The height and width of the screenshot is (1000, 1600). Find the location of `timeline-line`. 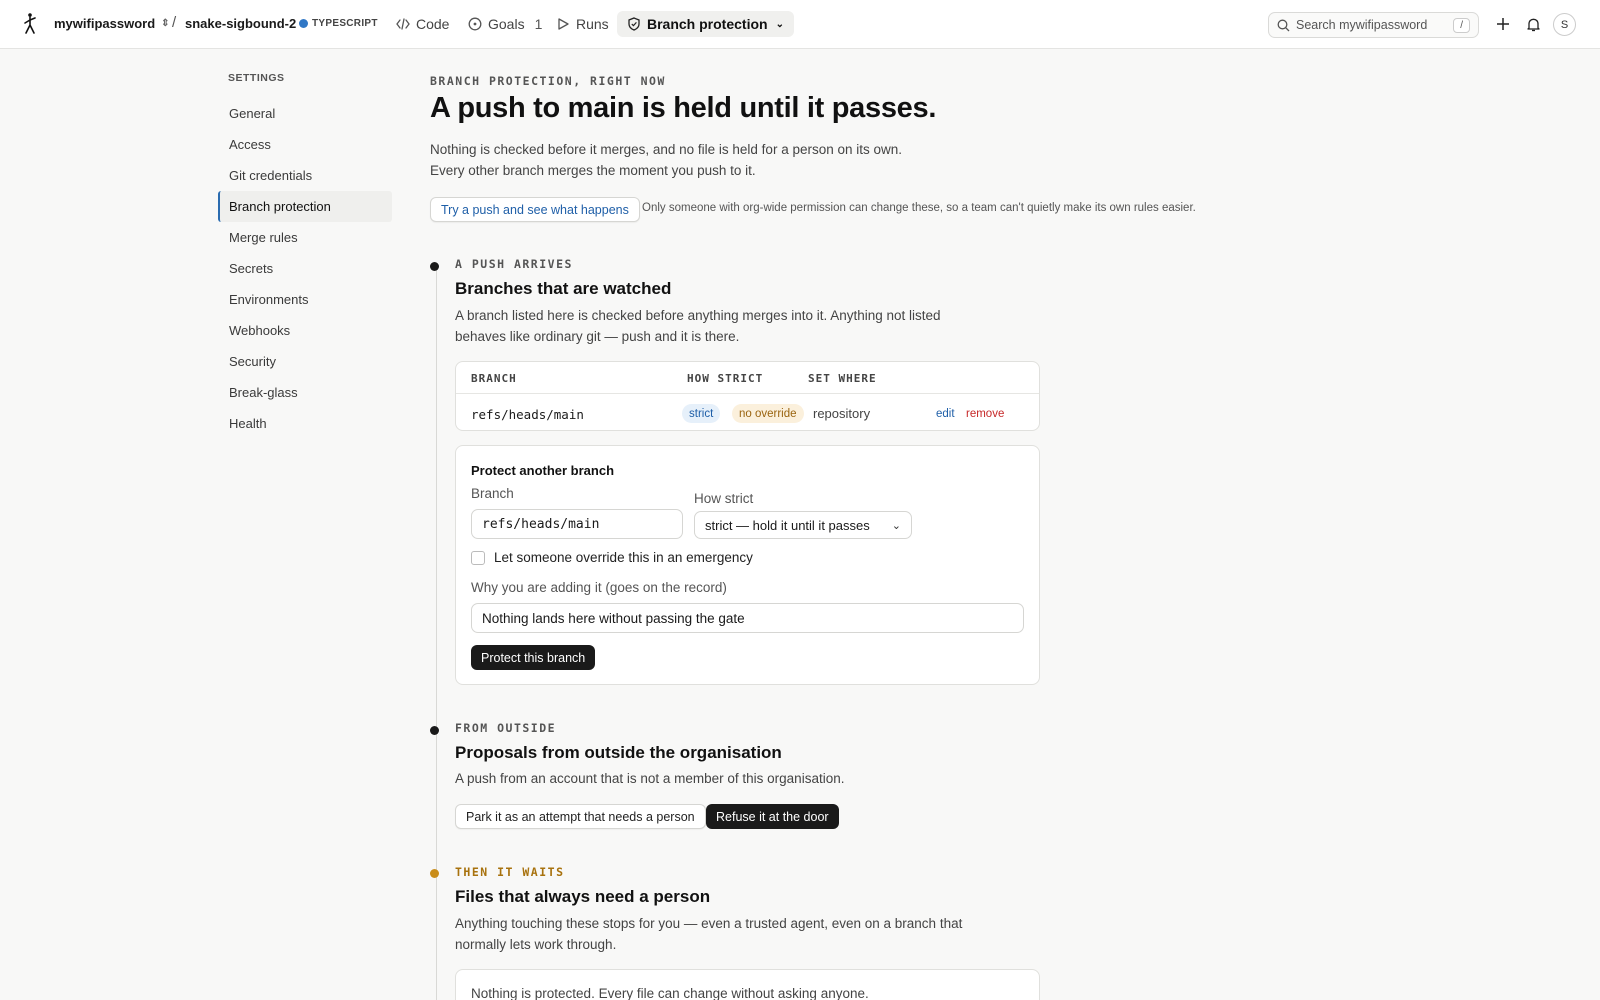

timeline-line is located at coordinates (436, 631).